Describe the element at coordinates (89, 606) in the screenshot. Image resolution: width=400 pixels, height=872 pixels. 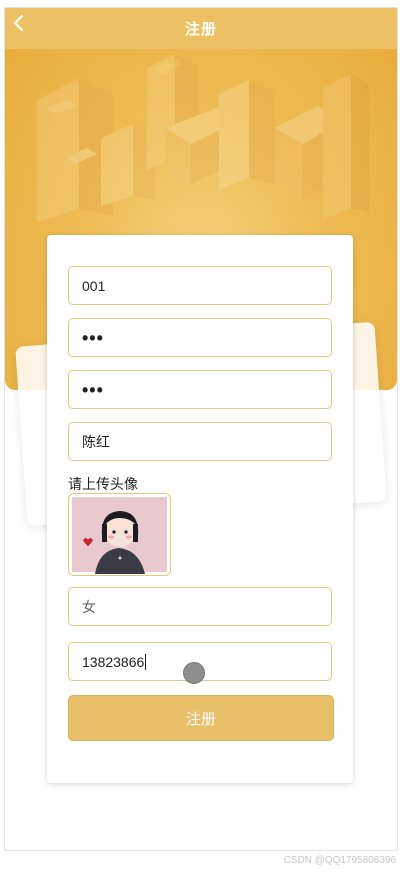
I see `gender-value: 女` at that location.